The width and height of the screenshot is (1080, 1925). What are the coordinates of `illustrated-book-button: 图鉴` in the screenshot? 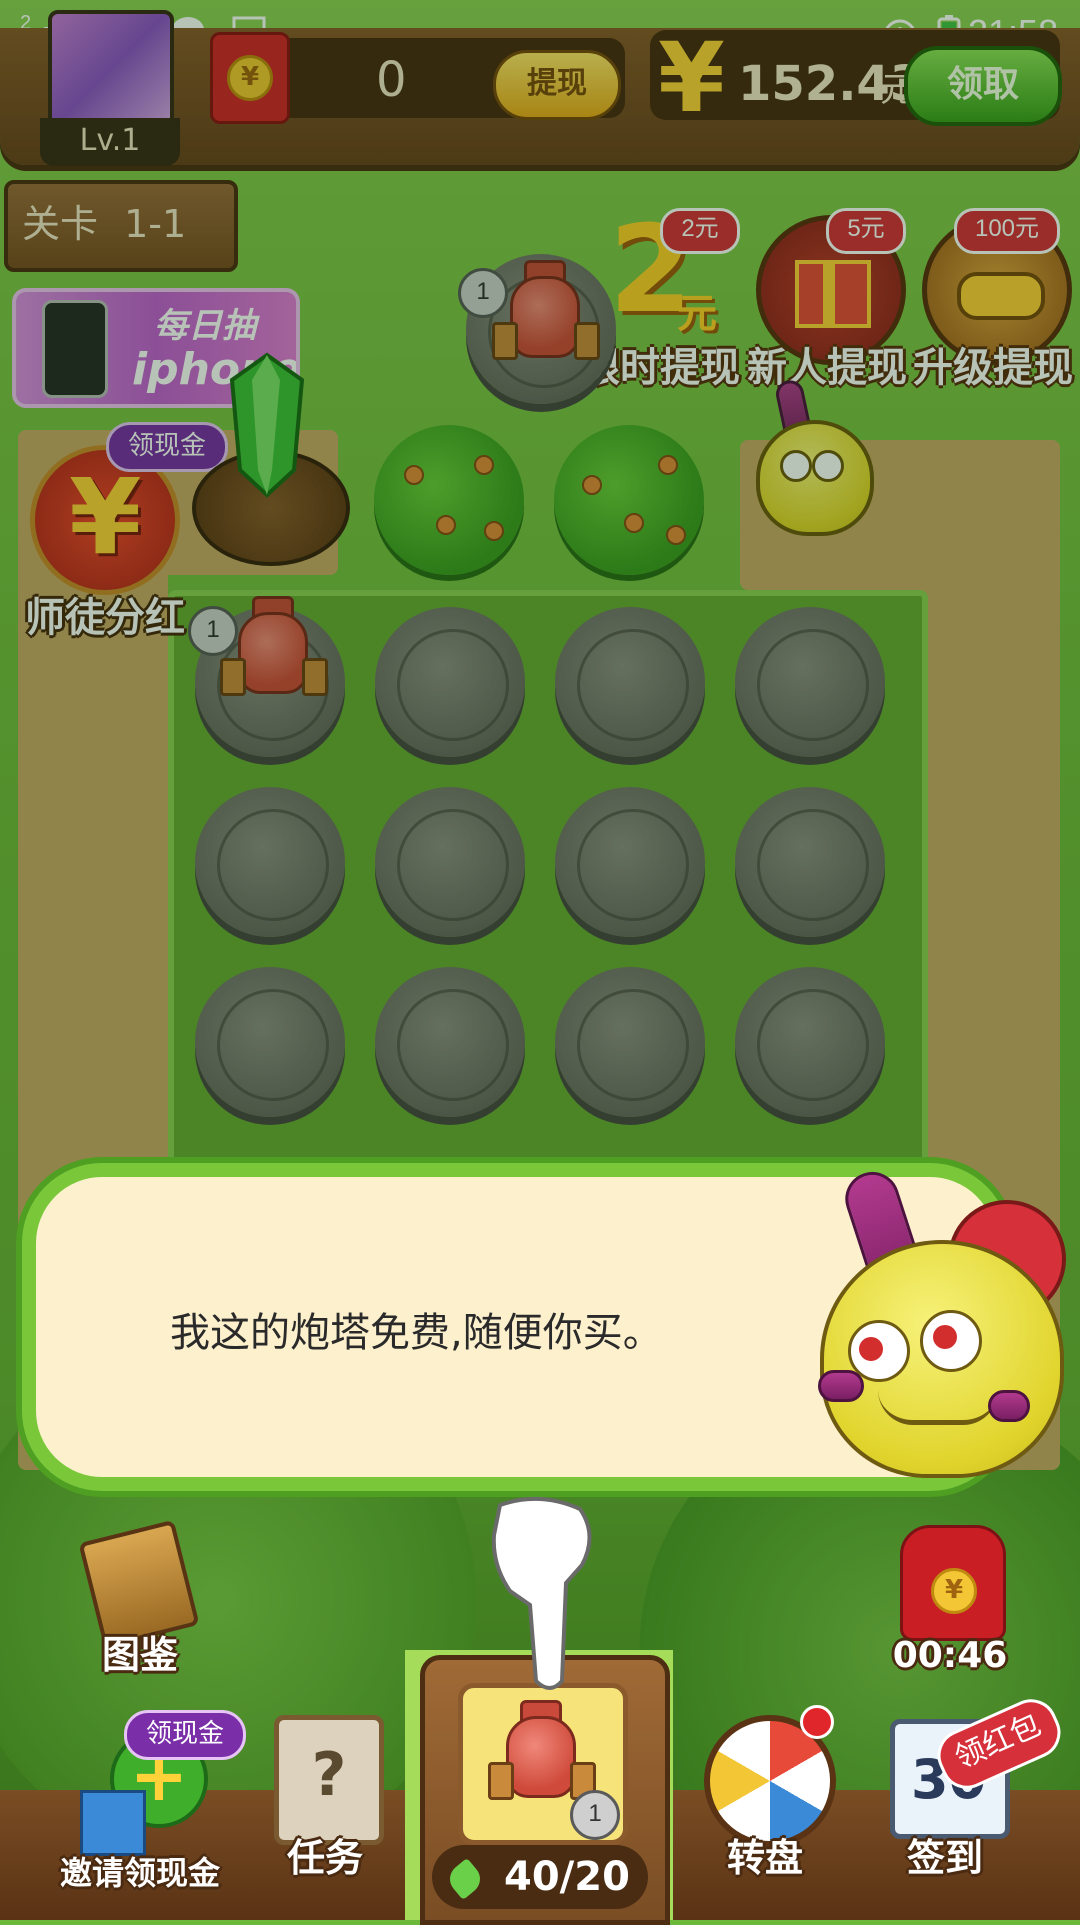 It's located at (140, 1598).